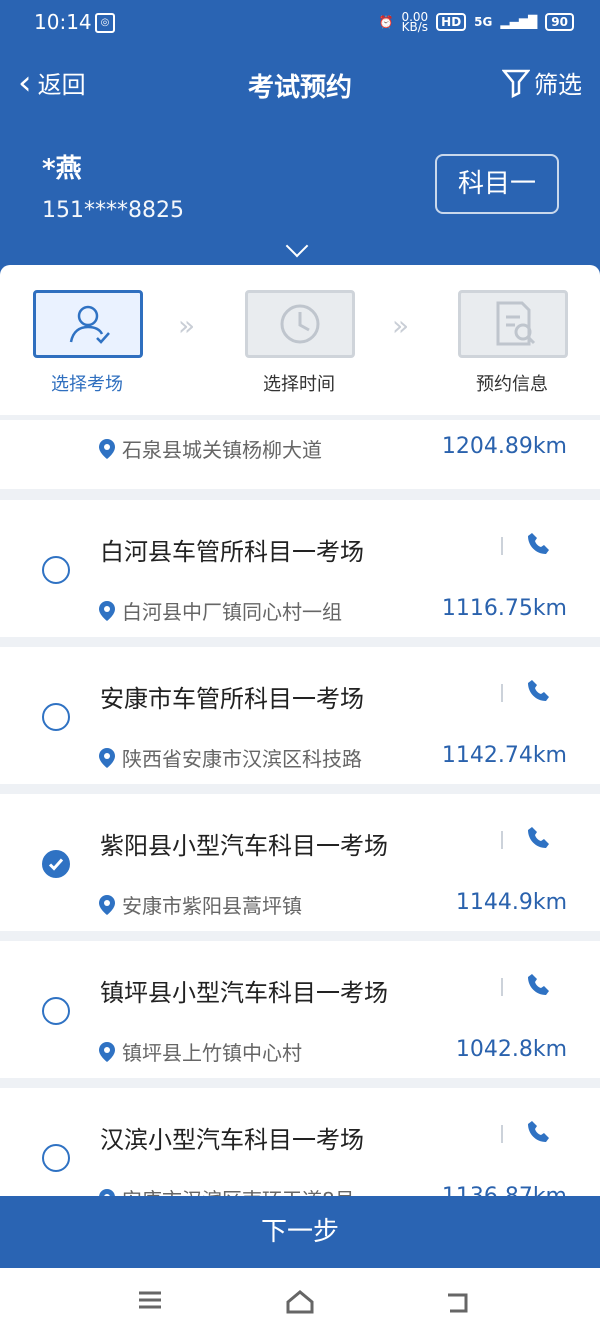 The image size is (600, 1337). I want to click on list-item: 汉滨小型汽车科目一考场 安康市汉滨区南环干道8号 1136.87km, so click(300, 1144).